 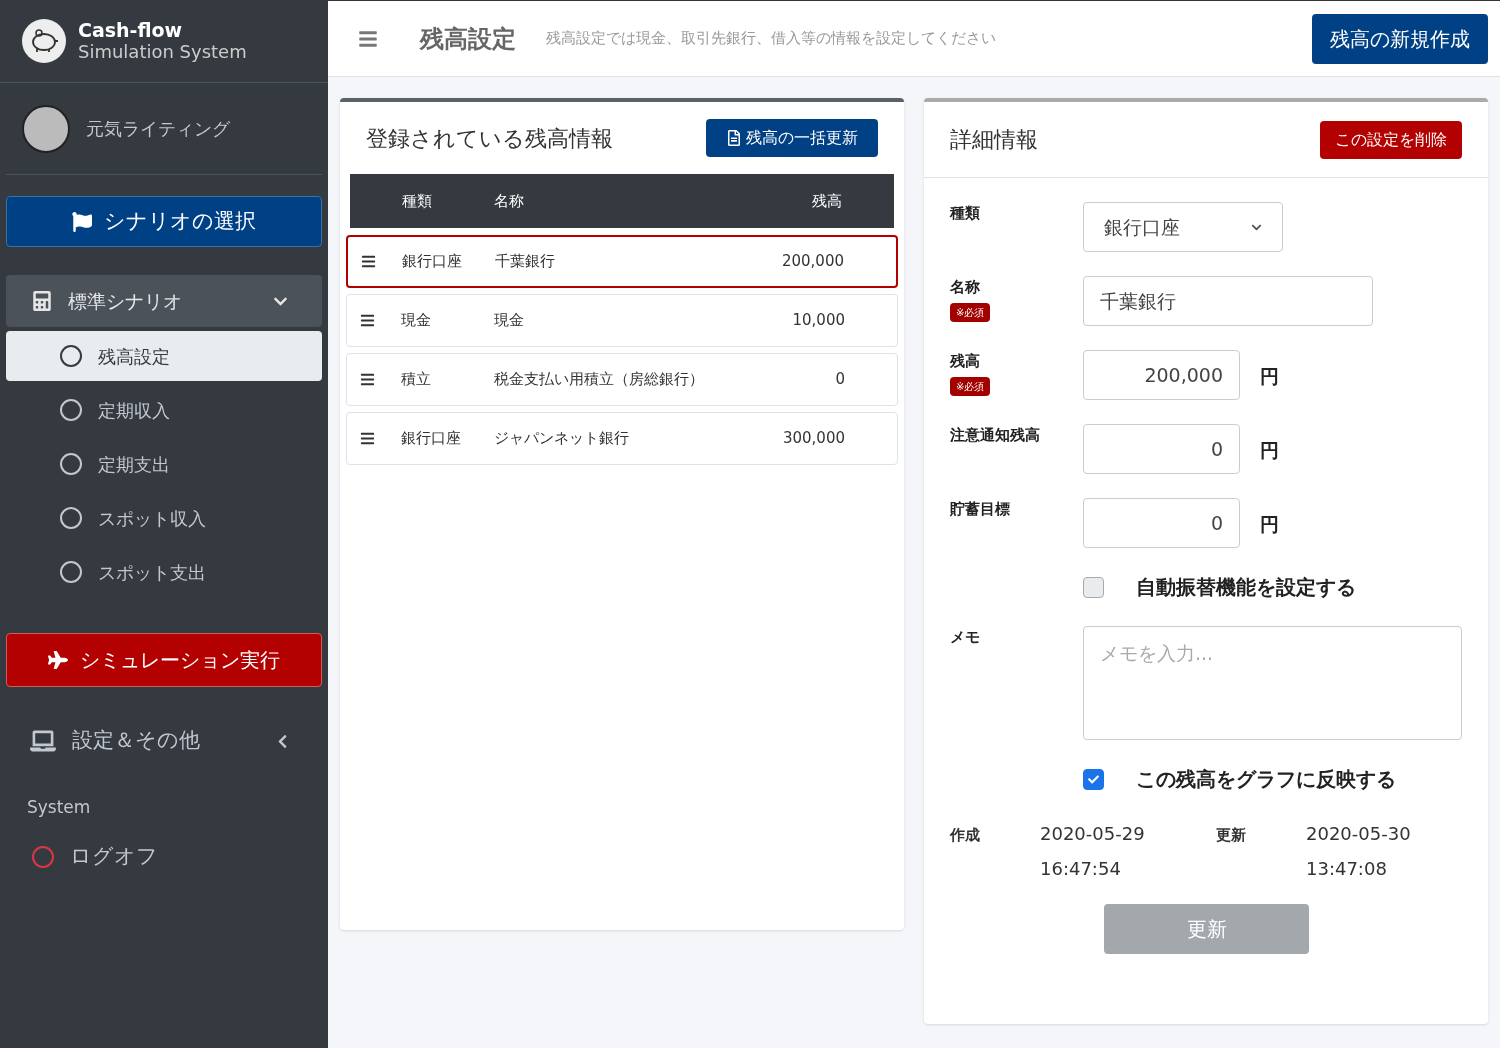 I want to click on new-balance-button: 残高の新規作成, so click(x=1400, y=38).